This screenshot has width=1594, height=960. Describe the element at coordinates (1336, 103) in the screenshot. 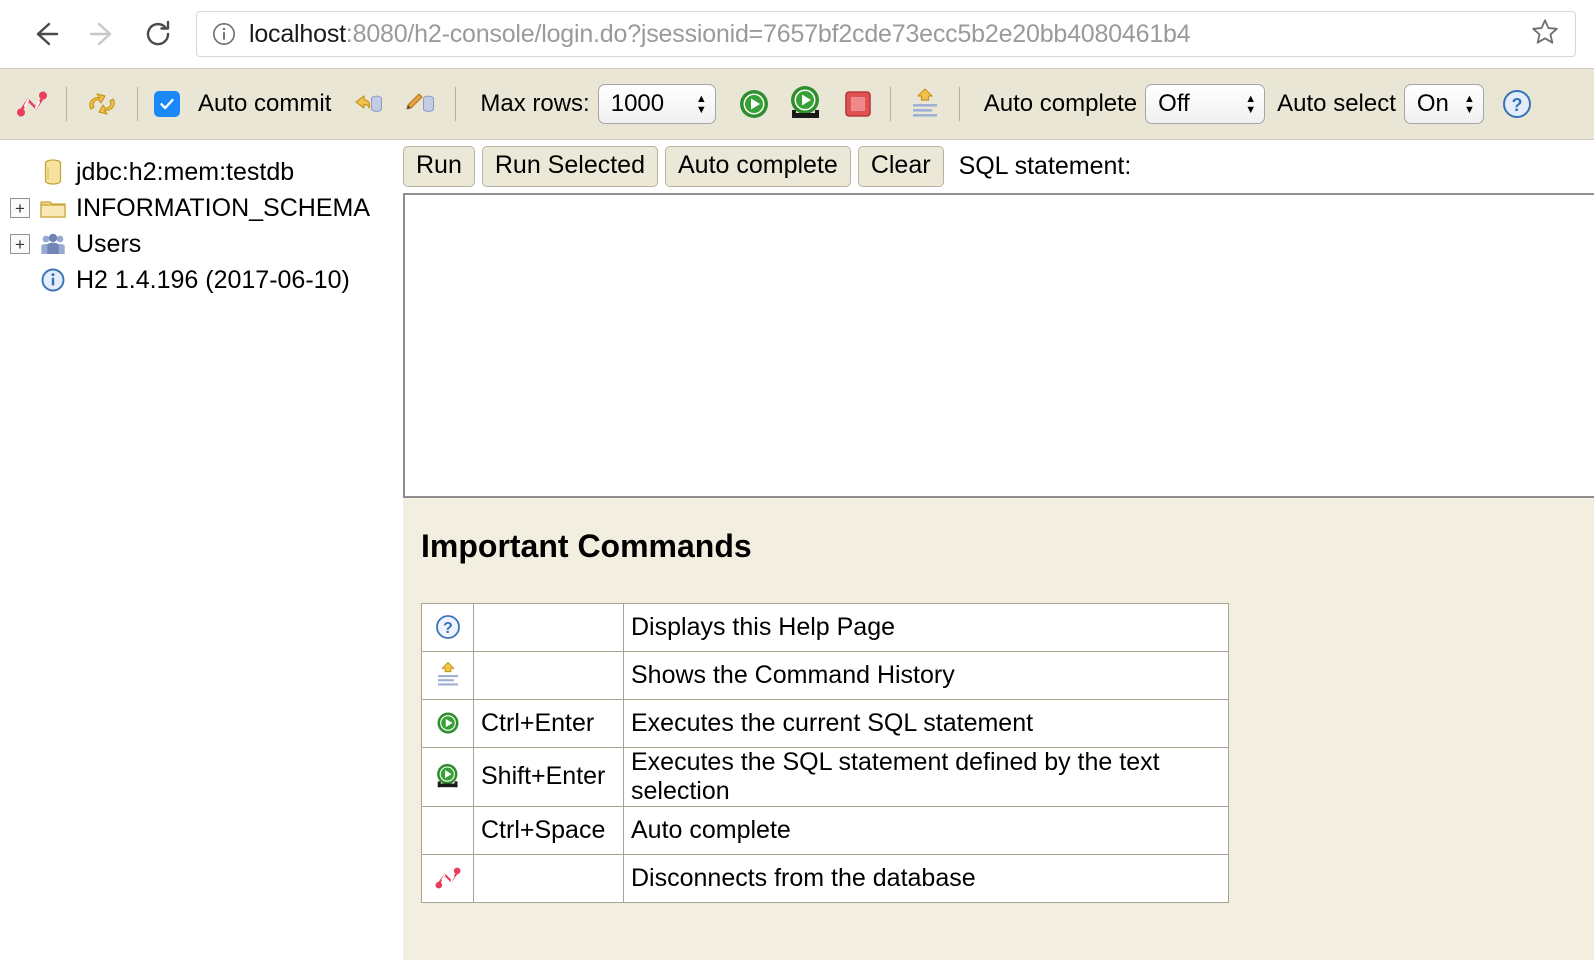

I see `auto-select-label: Auto select` at that location.